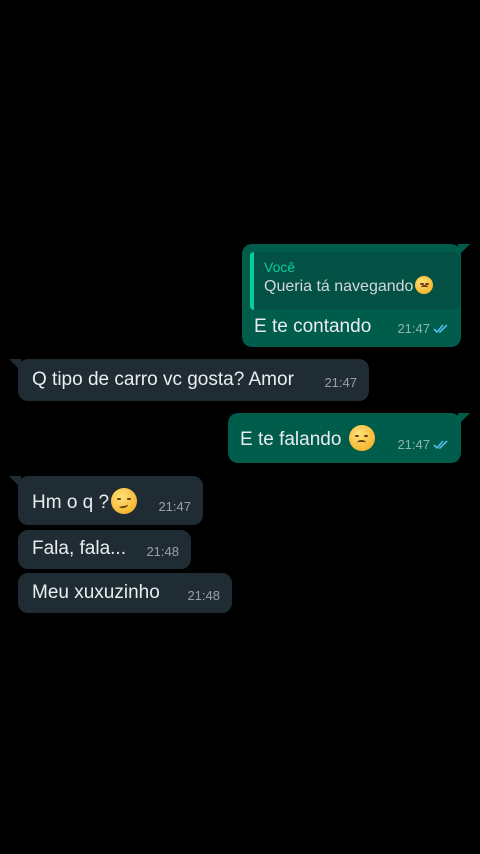 This screenshot has height=854, width=480. I want to click on smirking-face-icon, so click(124, 501).